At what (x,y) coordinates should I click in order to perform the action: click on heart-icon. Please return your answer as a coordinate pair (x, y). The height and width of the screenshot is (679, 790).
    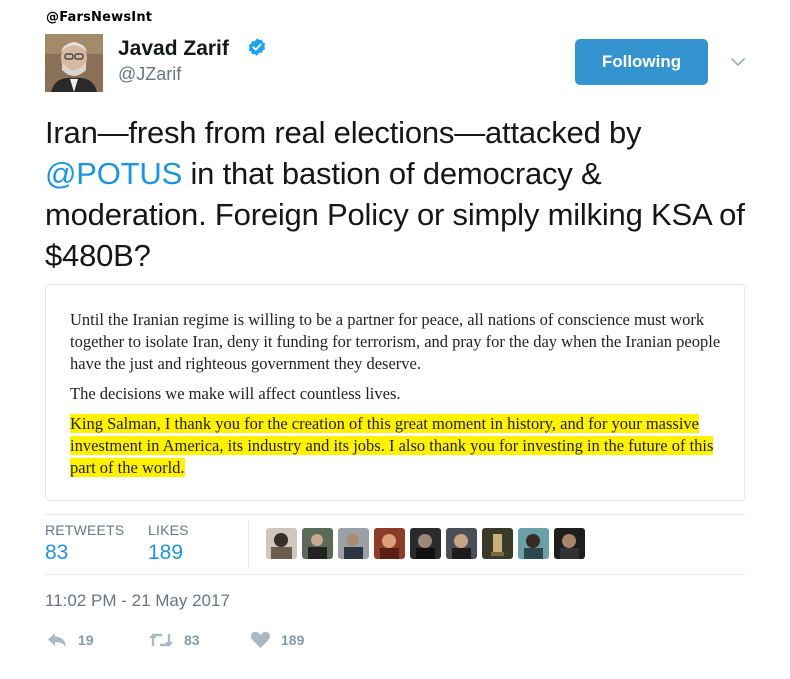
    Looking at the image, I should click on (260, 639).